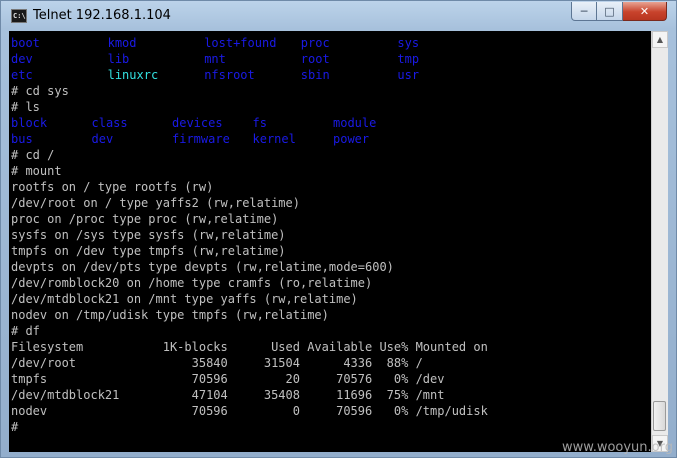 Image resolution: width=677 pixels, height=458 pixels. What do you see at coordinates (122, 43) in the screenshot?
I see `directory-entry: kmod` at bounding box center [122, 43].